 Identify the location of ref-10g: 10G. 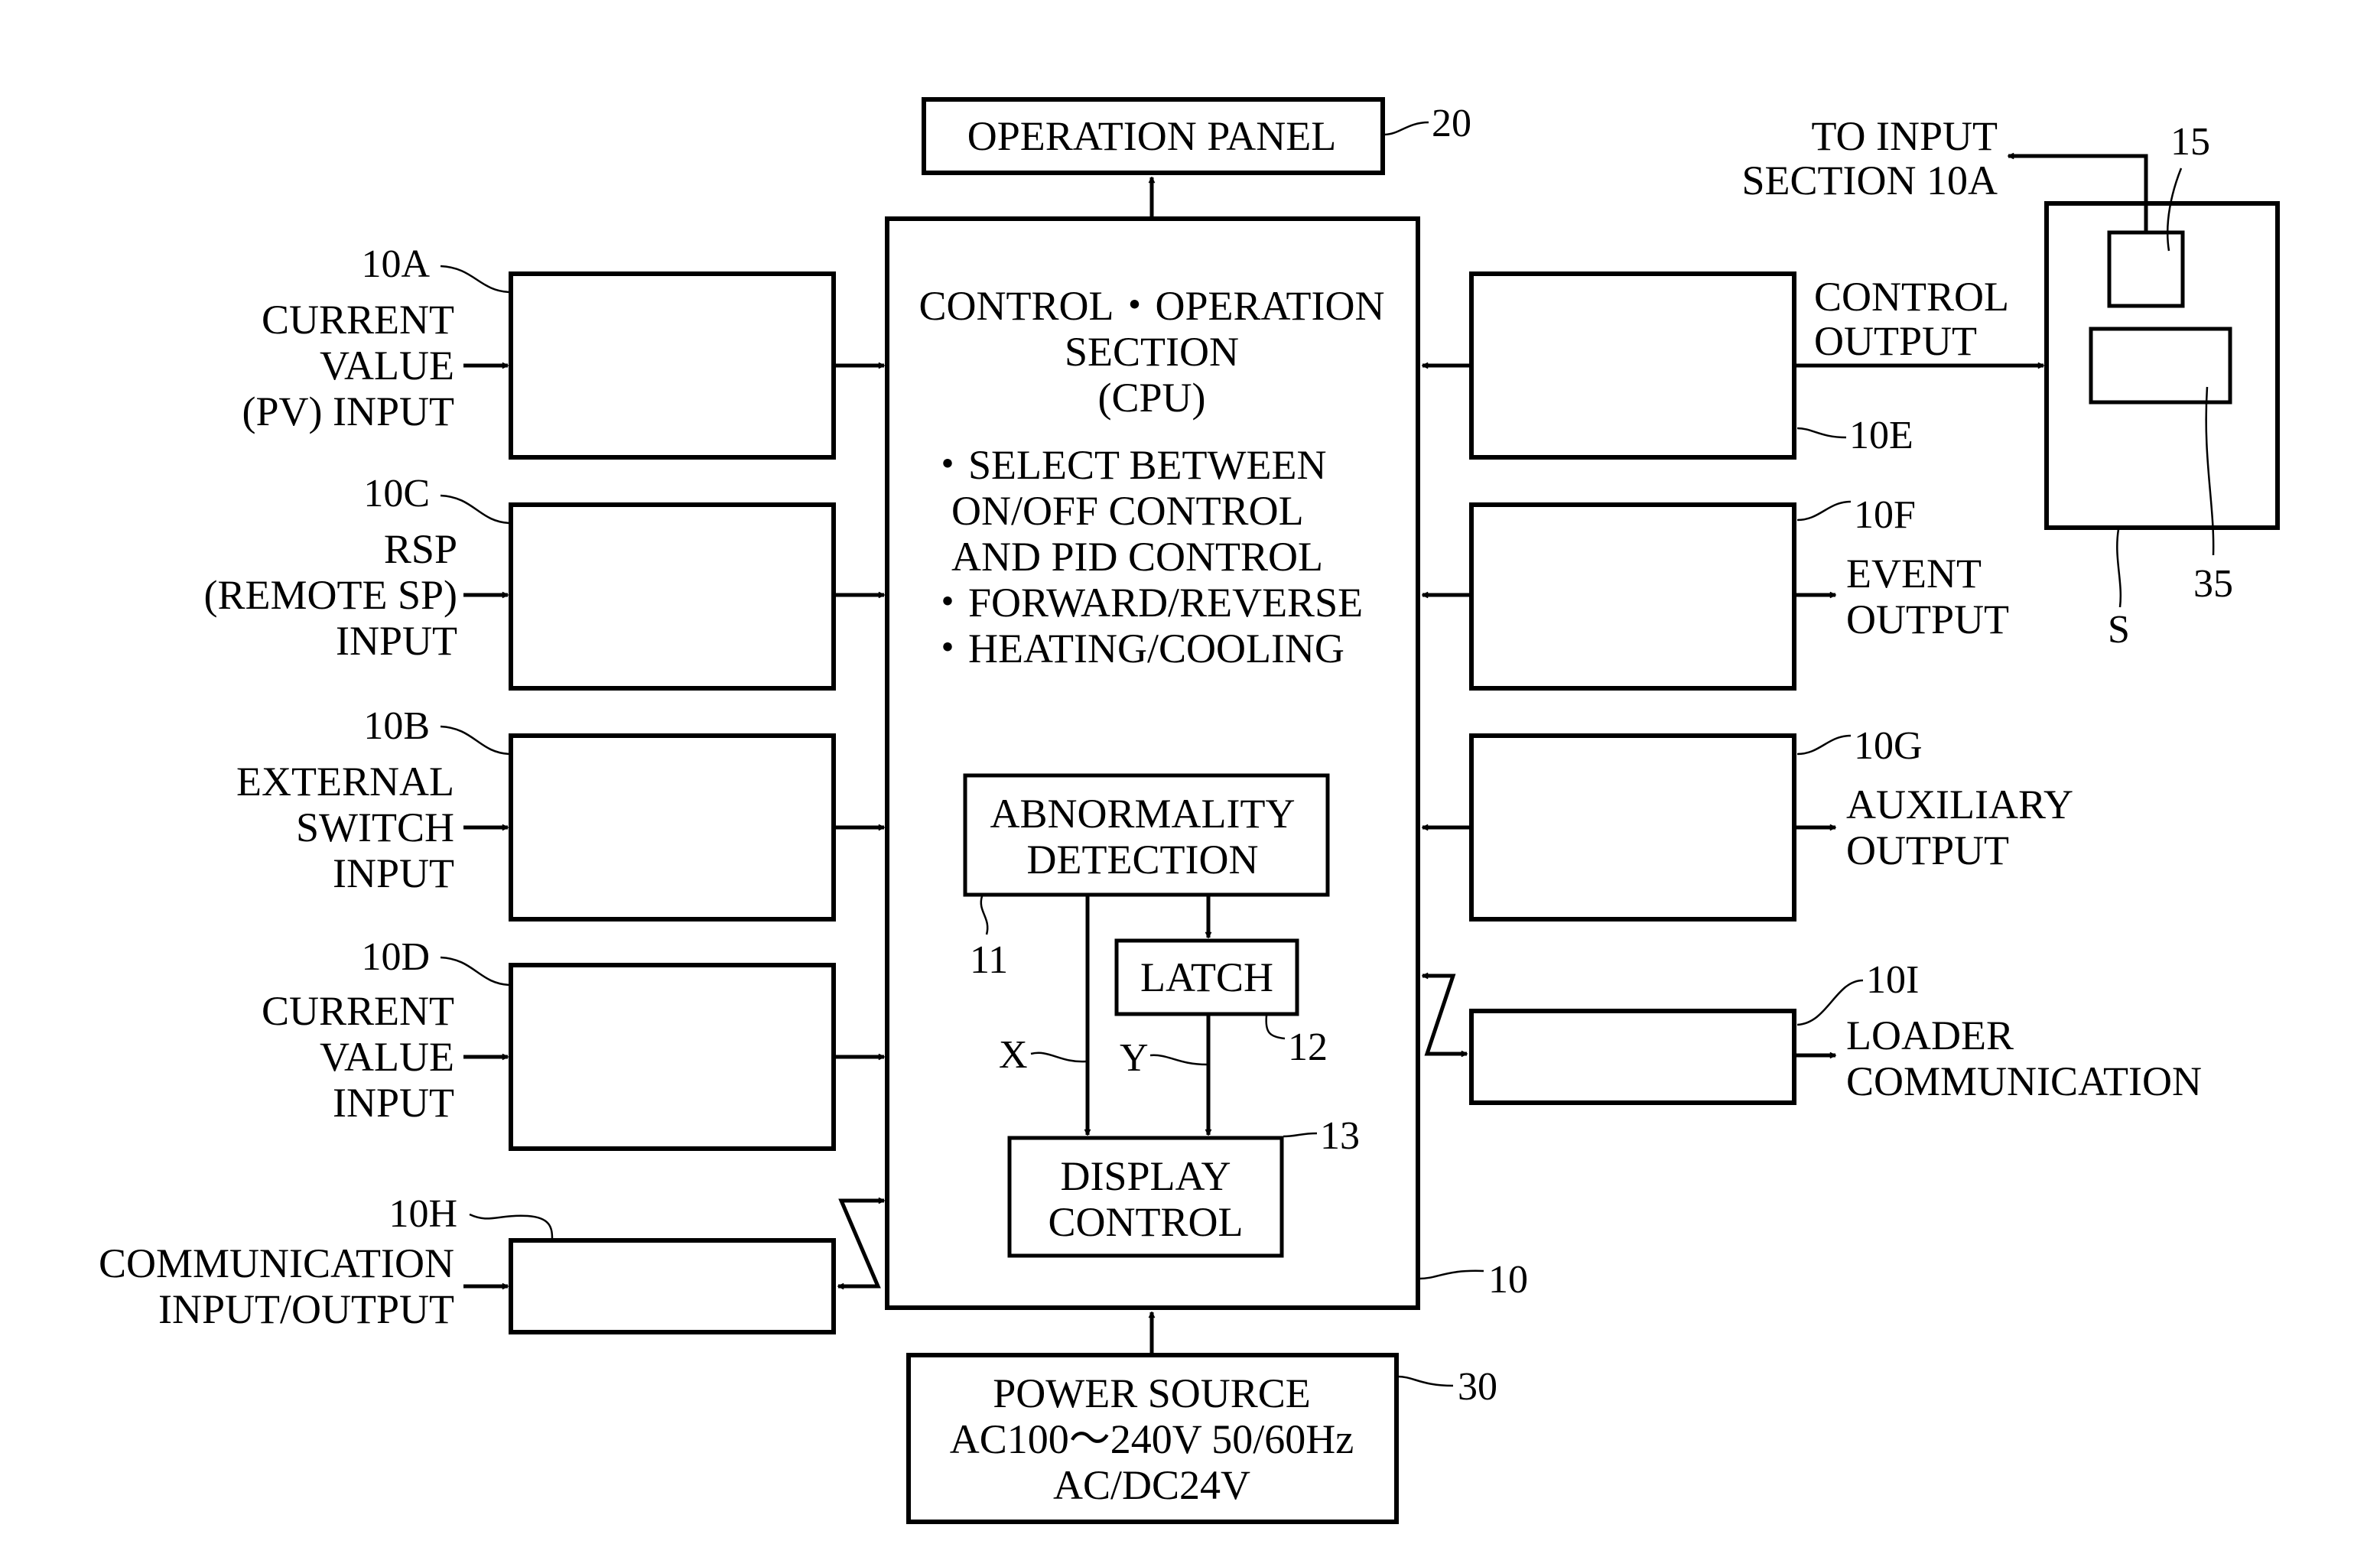
(1888, 746).